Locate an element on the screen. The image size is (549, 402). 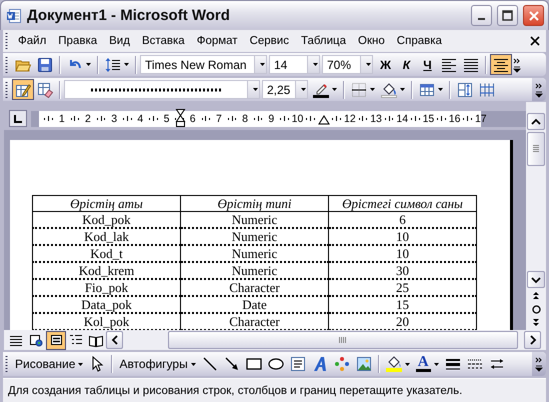
left-tab-icon is located at coordinates (18, 119).